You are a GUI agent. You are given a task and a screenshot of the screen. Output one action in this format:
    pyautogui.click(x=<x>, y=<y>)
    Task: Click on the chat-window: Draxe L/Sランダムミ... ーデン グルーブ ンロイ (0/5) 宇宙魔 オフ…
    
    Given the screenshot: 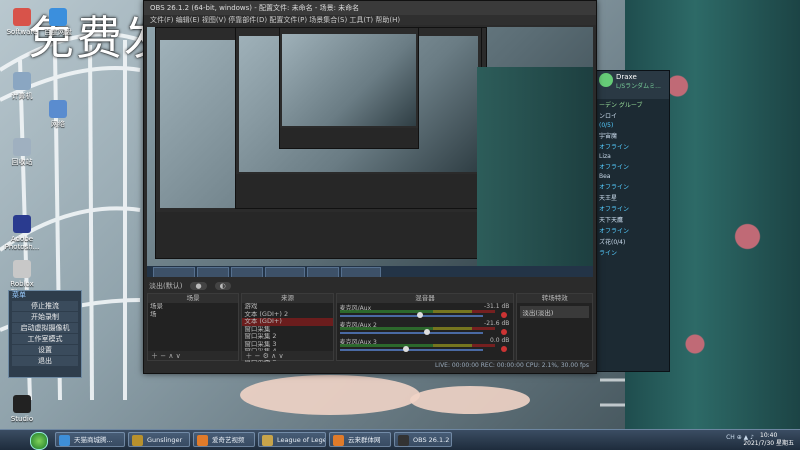 What is the action you would take?
    pyautogui.click(x=632, y=221)
    